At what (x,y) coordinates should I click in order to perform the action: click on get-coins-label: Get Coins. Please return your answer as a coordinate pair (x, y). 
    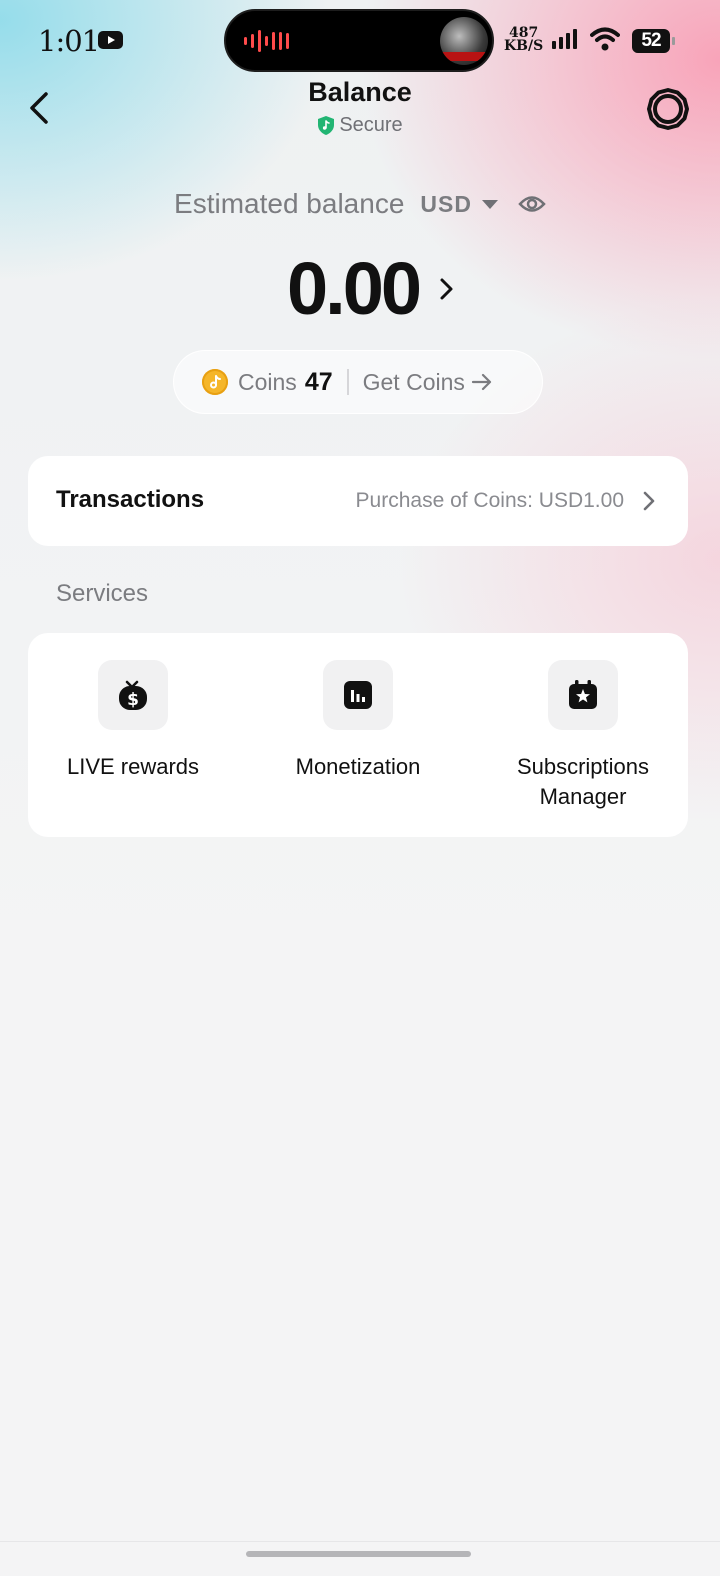
    Looking at the image, I should click on (413, 381).